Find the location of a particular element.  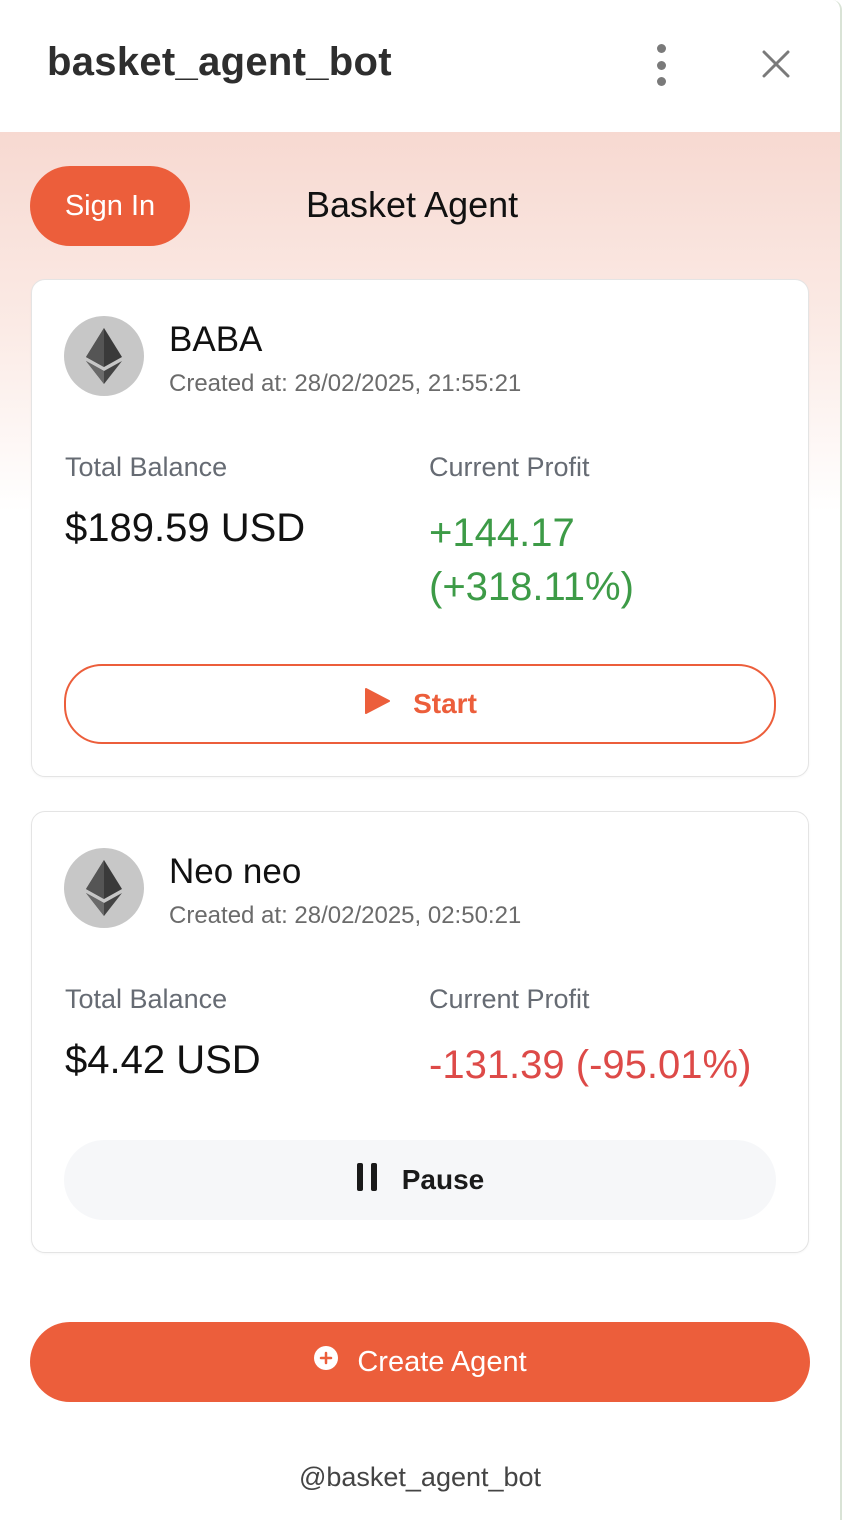

created-at: Created at: 28/02/2025, 21:55:21 is located at coordinates (345, 383).